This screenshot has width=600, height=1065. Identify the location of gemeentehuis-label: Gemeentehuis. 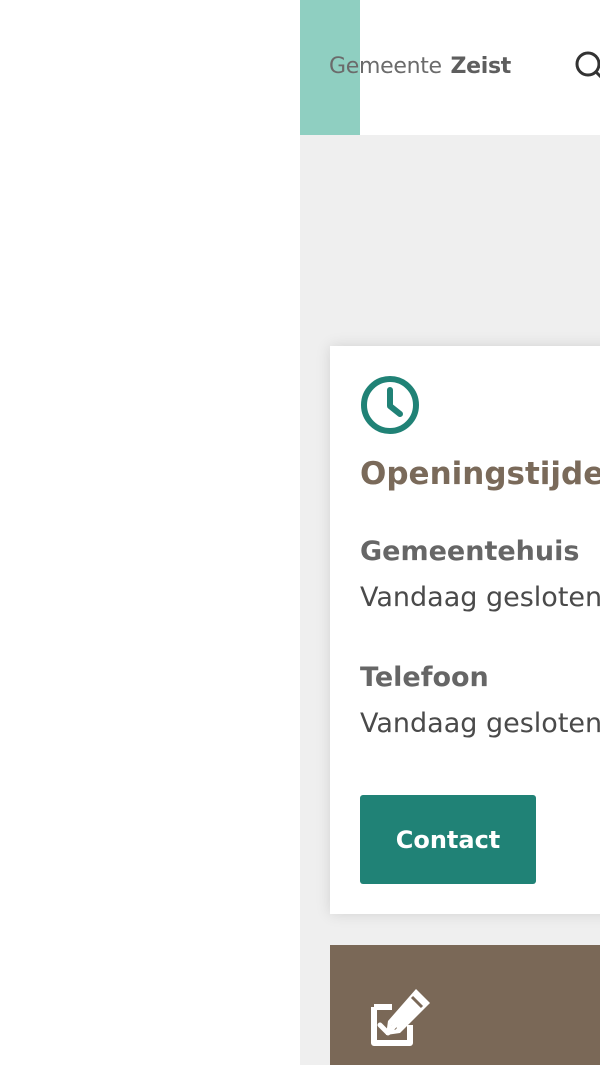
(470, 551).